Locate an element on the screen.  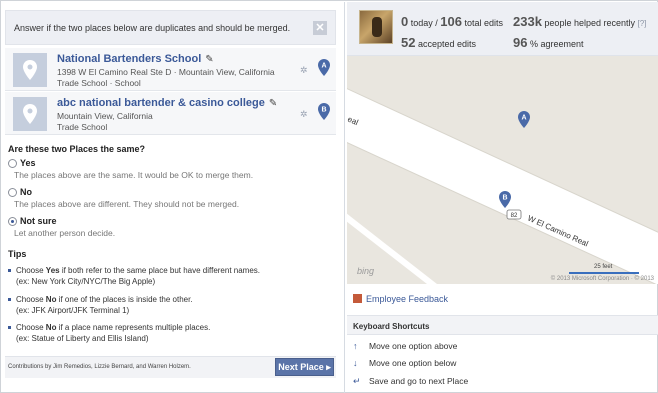
radio-yes is located at coordinates (12, 163).